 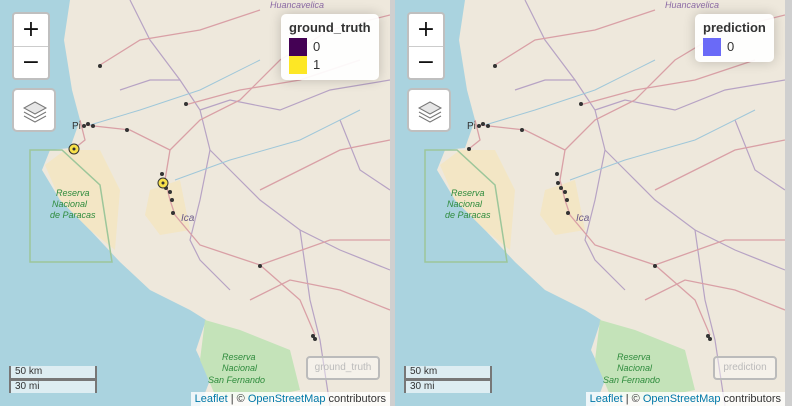 What do you see at coordinates (330, 65) in the screenshot?
I see `legend-row: 1` at bounding box center [330, 65].